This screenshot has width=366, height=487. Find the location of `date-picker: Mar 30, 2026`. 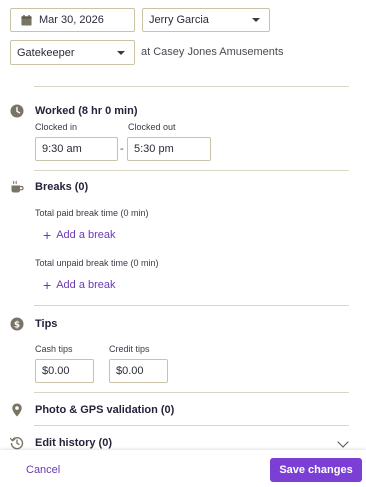

date-picker: Mar 30, 2026 is located at coordinates (72, 20).